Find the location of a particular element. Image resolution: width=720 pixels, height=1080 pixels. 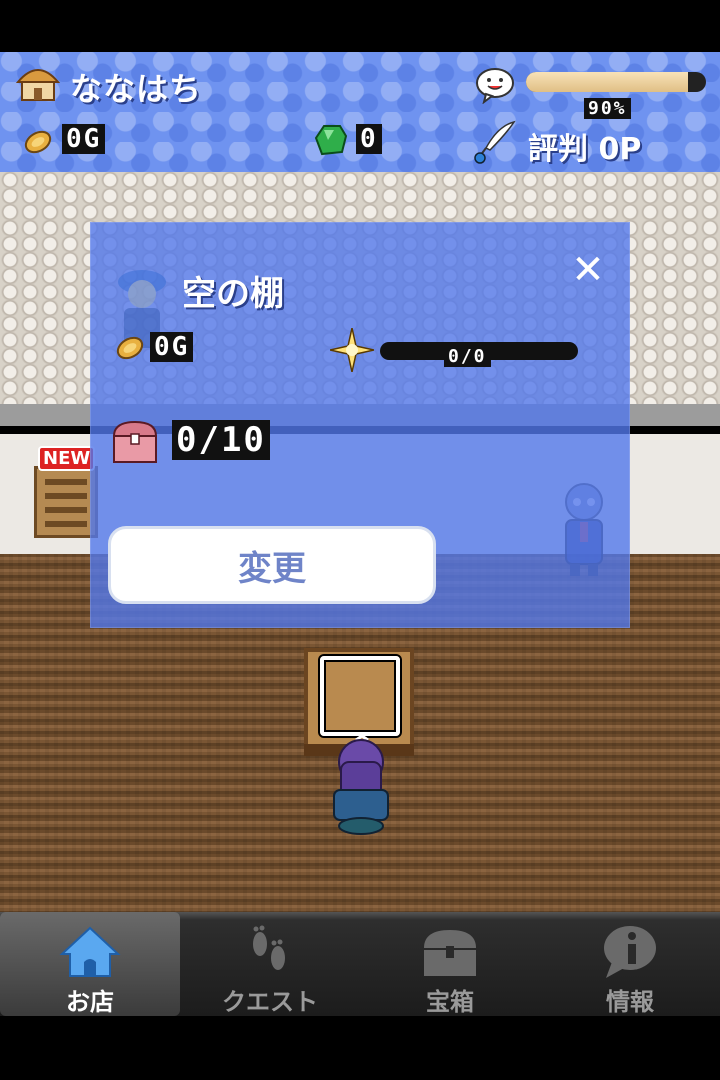

quest-notice-board is located at coordinates (66, 502).